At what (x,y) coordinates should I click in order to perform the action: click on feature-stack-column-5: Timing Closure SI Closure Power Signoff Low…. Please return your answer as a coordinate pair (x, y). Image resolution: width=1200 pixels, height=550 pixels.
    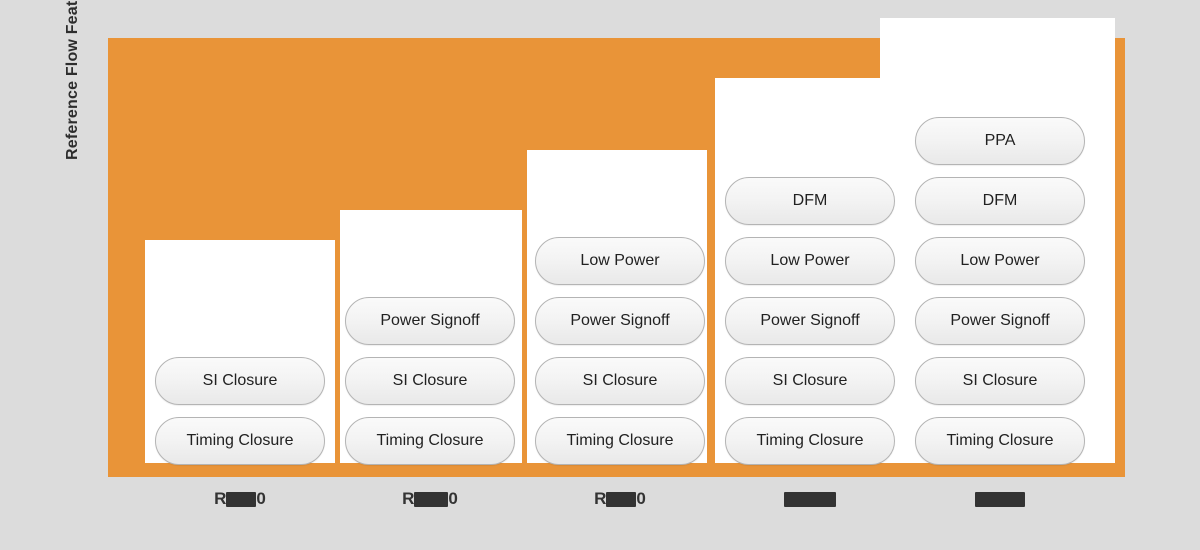
    Looking at the image, I should click on (1000, 291).